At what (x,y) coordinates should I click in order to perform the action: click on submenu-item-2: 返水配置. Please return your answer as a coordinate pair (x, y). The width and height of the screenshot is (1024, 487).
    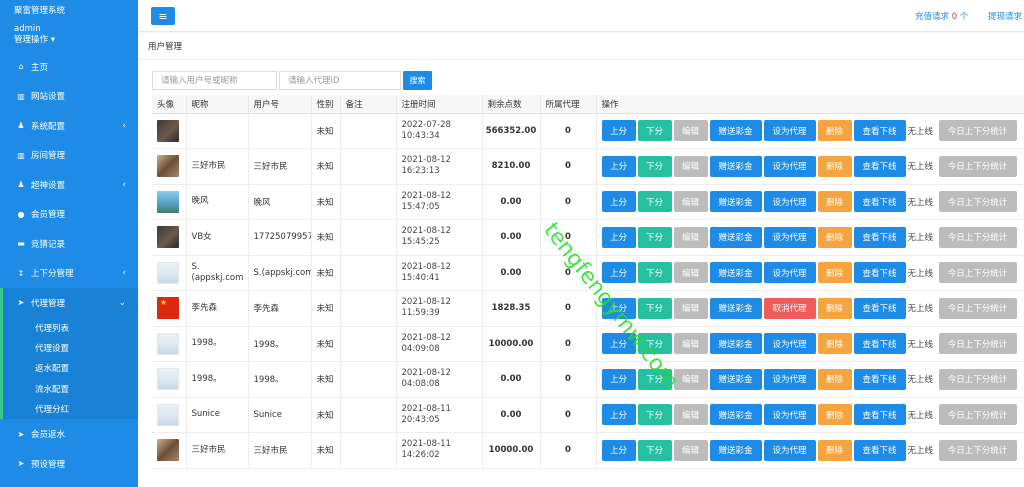
    Looking at the image, I should click on (70, 368).